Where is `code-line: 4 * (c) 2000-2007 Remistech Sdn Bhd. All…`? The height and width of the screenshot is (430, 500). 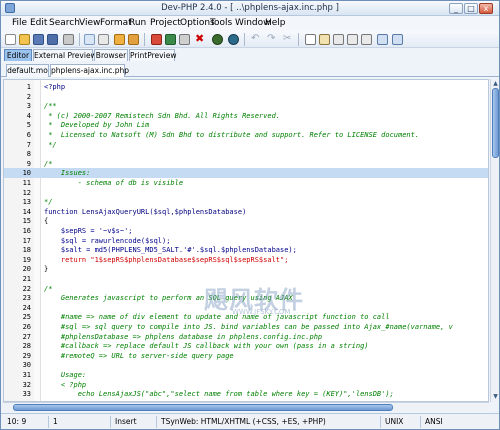 code-line: 4 * (c) 2000-2007 Remistech Sdn Bhd. All… is located at coordinates (246, 116).